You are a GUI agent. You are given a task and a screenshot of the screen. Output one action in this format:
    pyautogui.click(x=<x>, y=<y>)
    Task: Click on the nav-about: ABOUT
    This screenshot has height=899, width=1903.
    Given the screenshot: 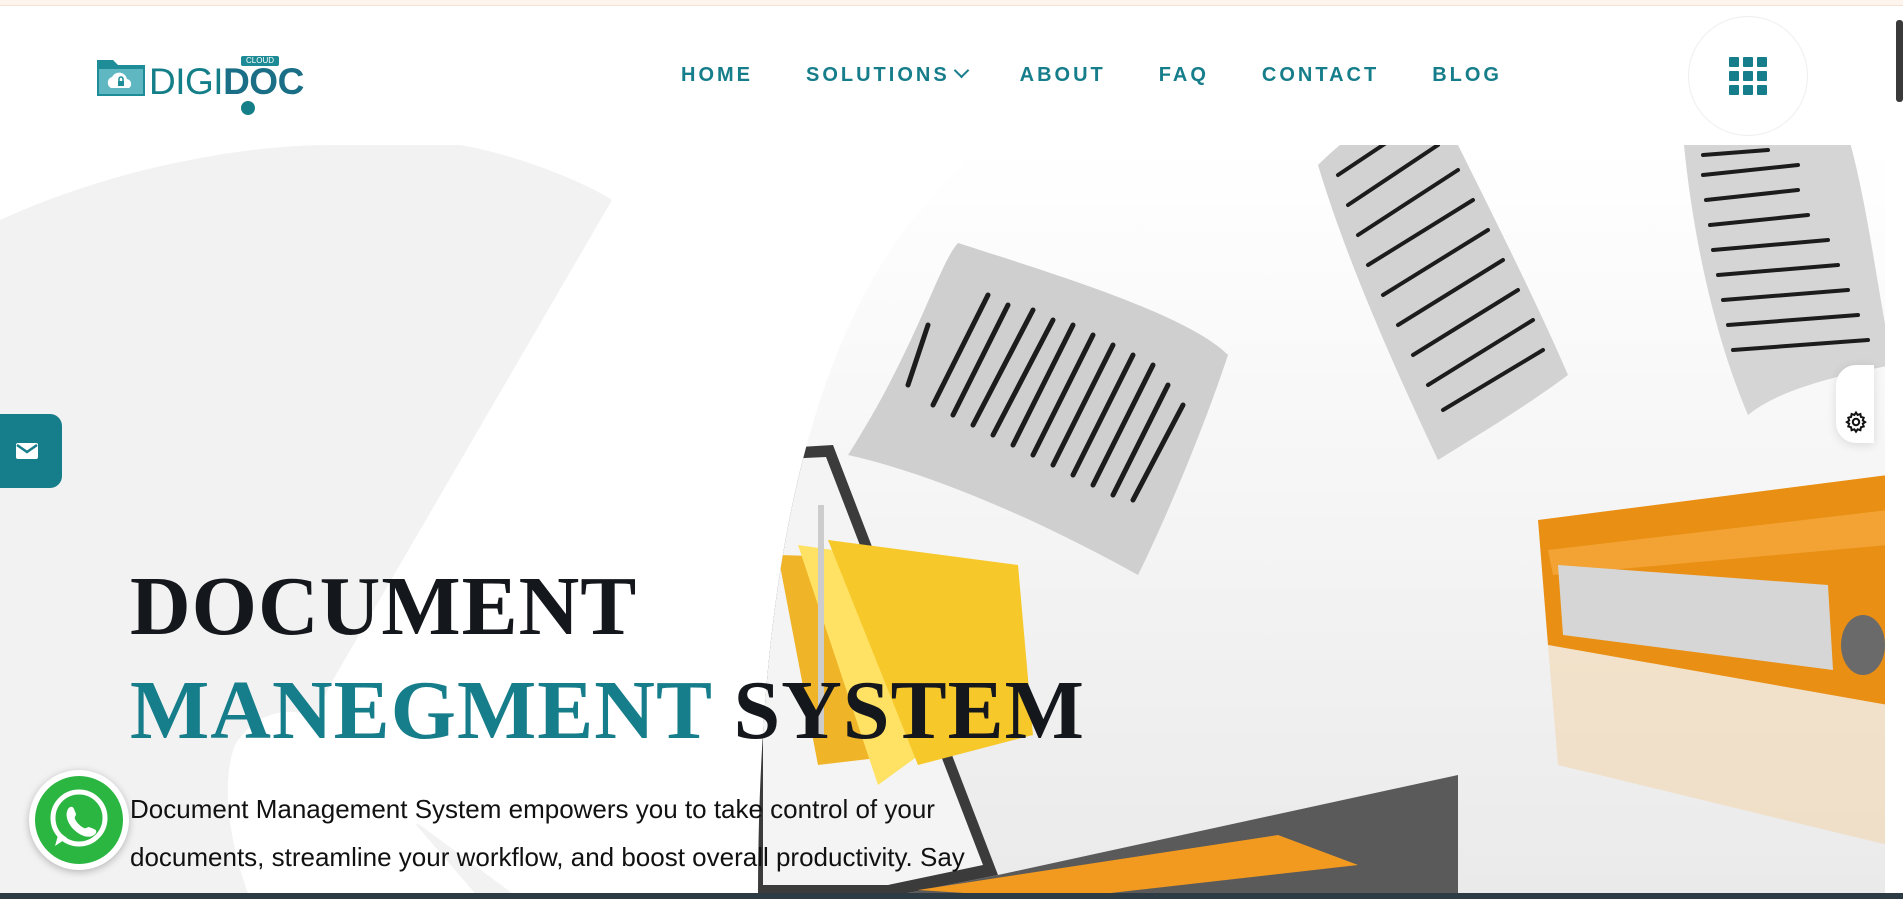 What is the action you would take?
    pyautogui.click(x=1063, y=75)
    